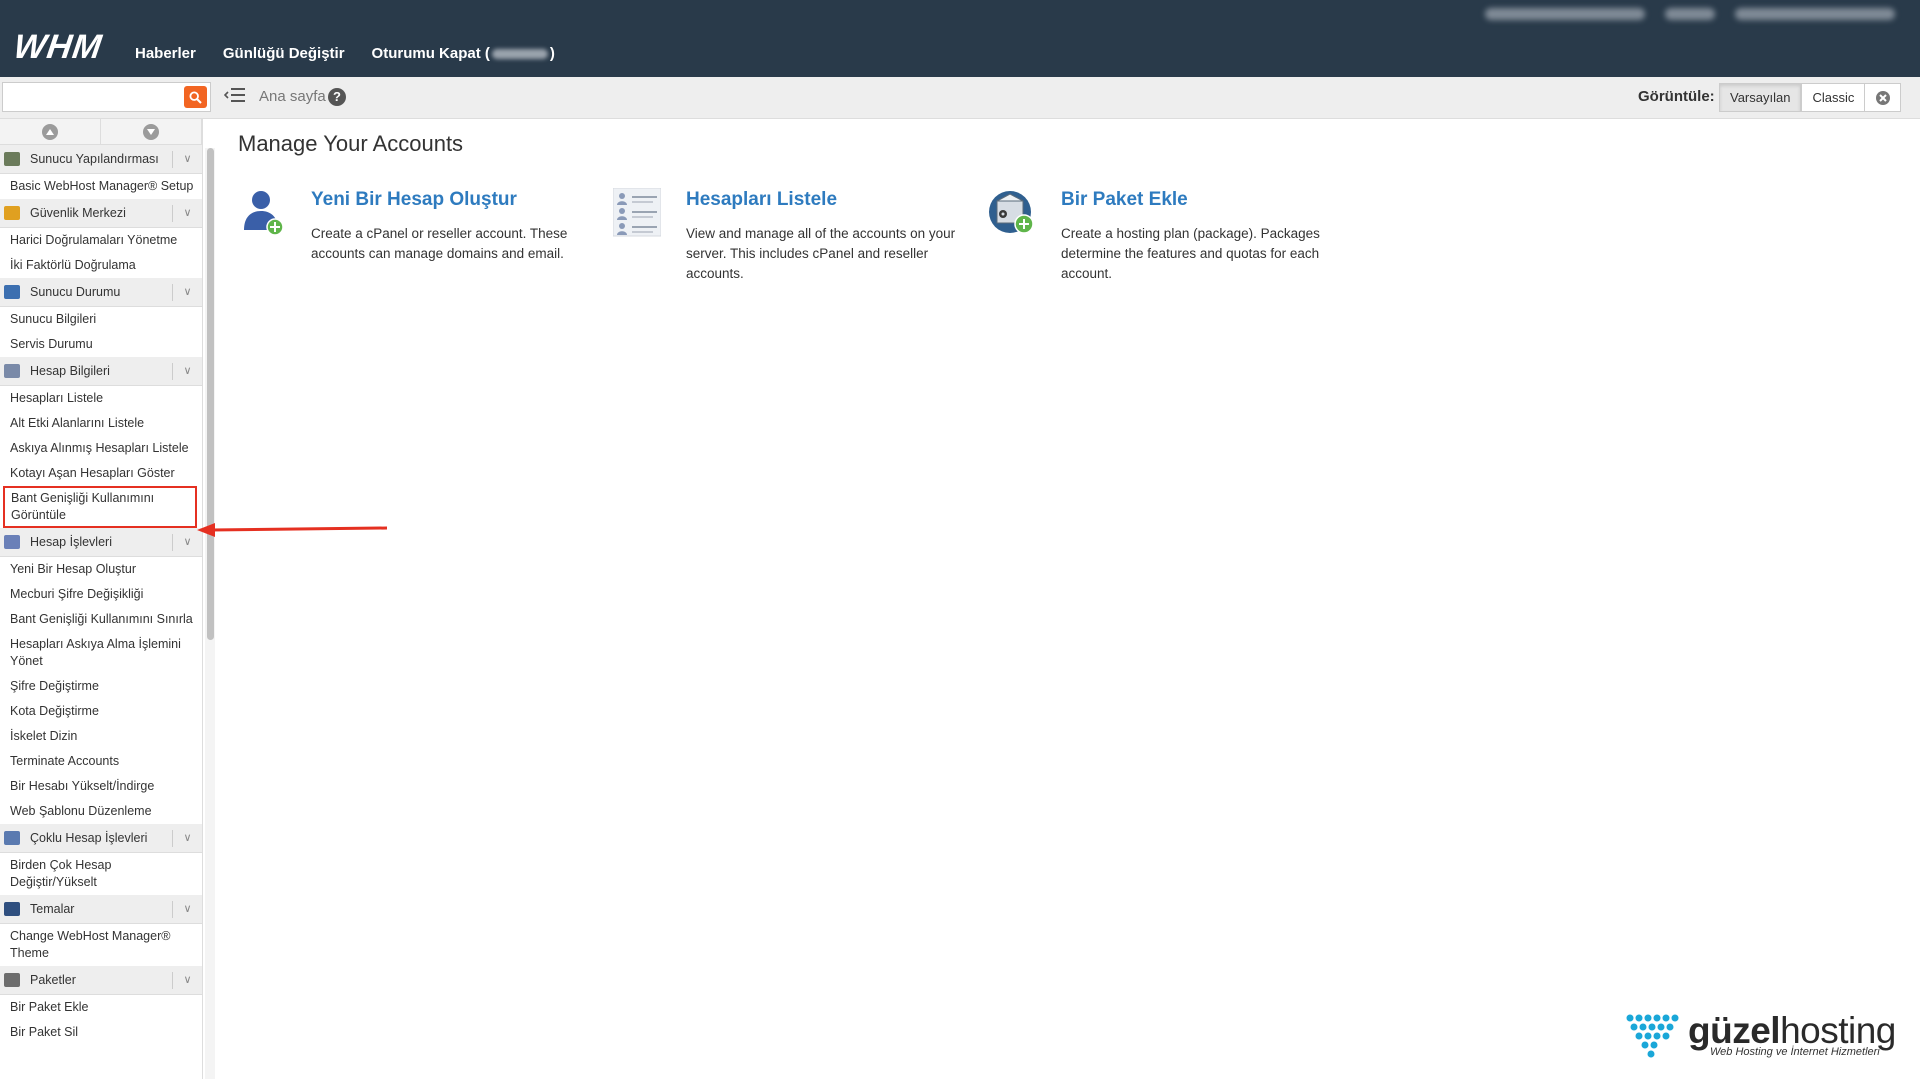  Describe the element at coordinates (1012, 213) in the screenshot. I see `add-package-icon` at that location.